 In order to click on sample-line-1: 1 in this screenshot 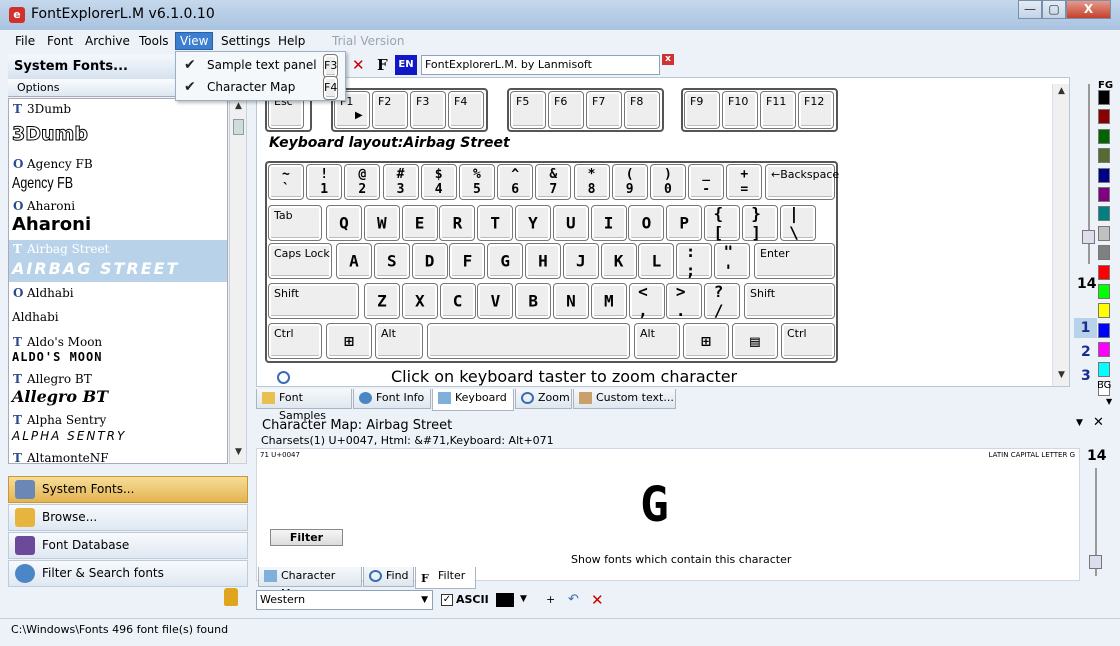, I will do `click(1085, 328)`.